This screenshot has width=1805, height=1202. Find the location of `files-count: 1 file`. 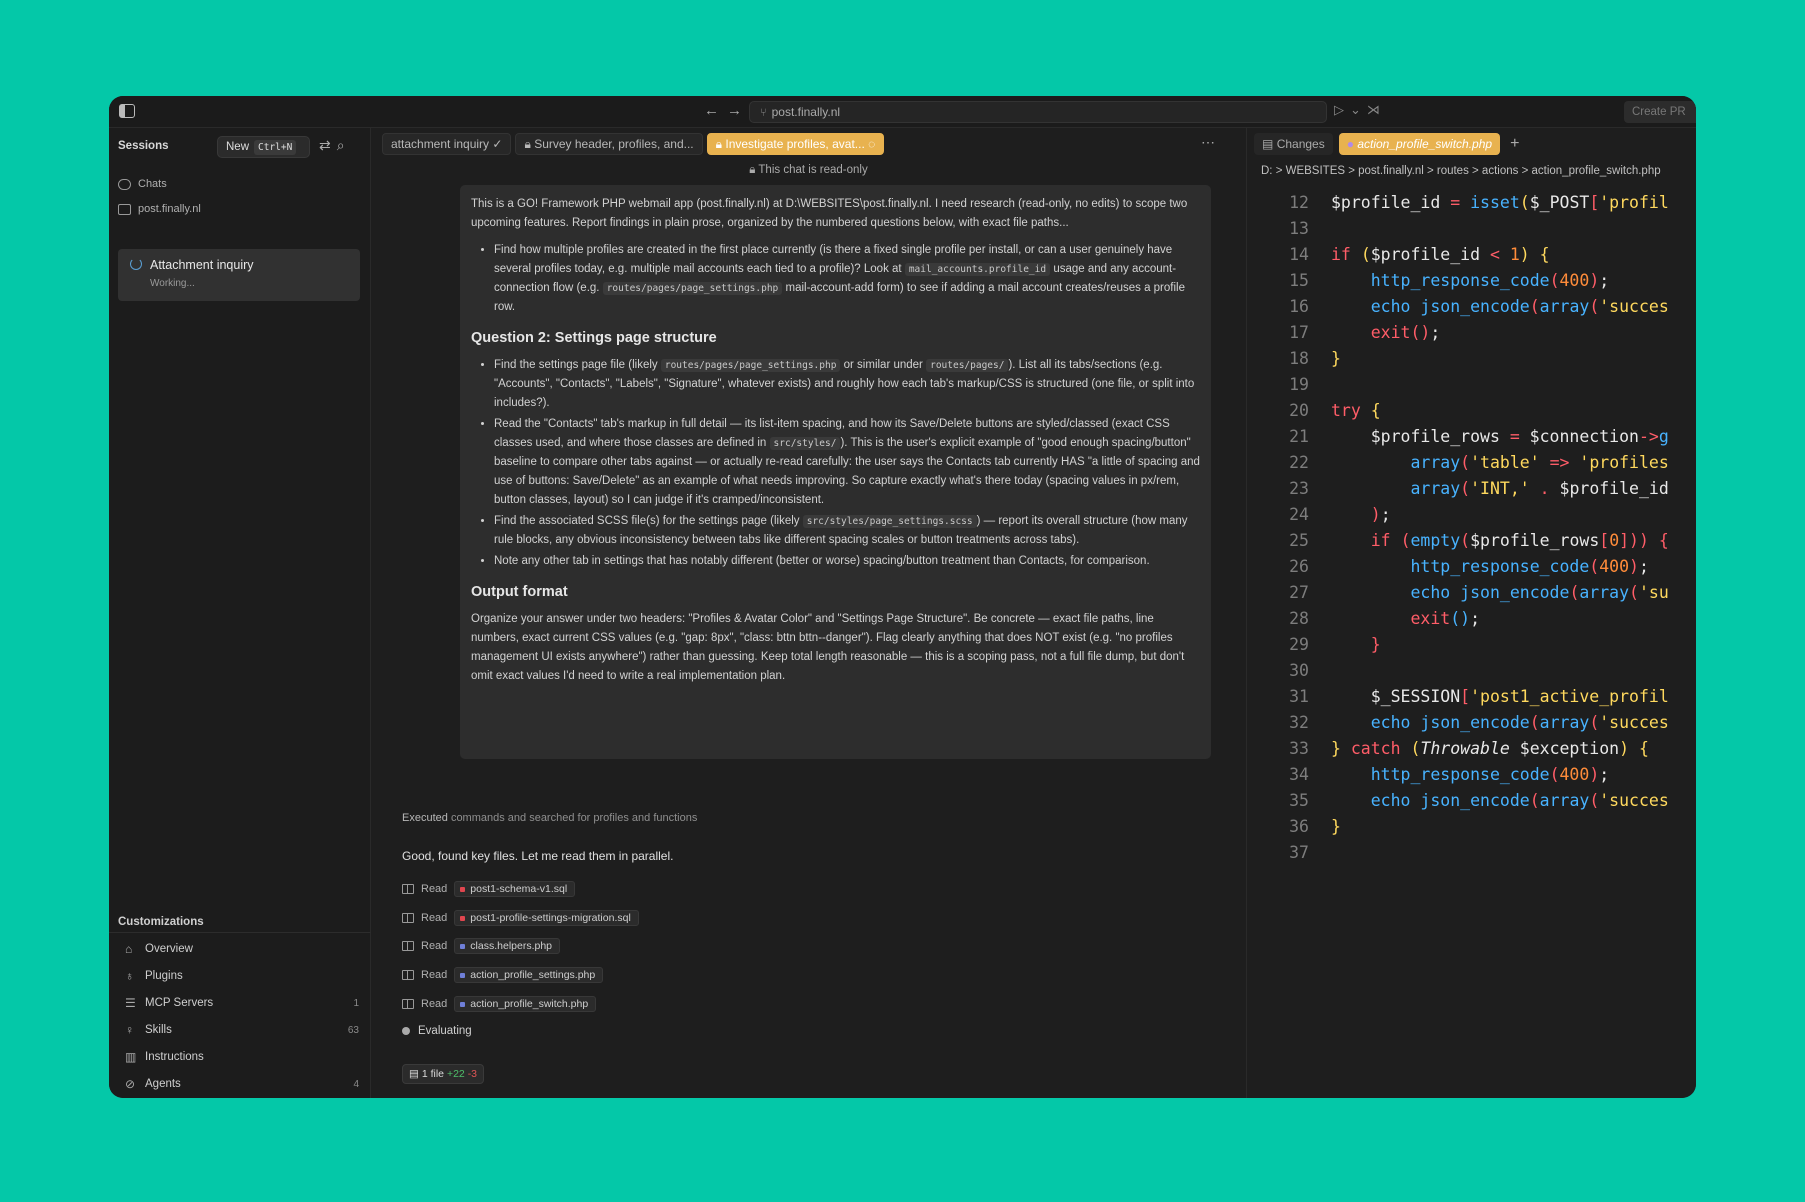

files-count: 1 file is located at coordinates (433, 1074).